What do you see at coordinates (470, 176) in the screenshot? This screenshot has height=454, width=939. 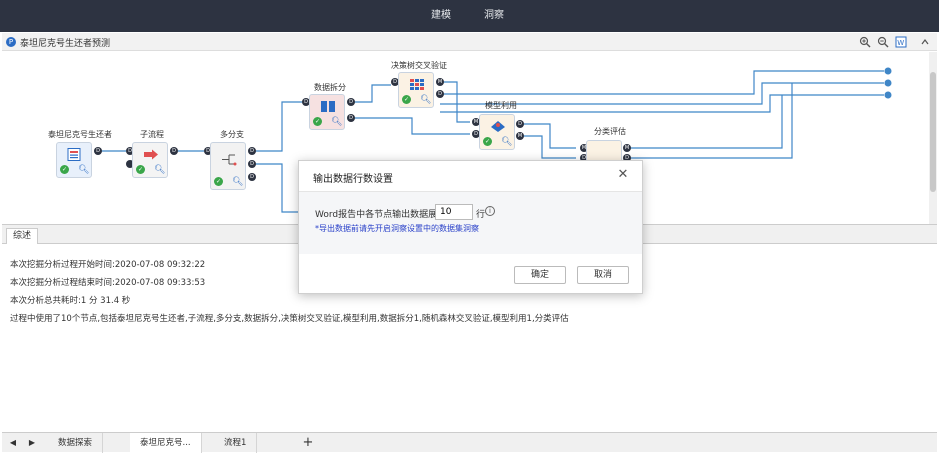 I see `dialog-header: 输出数据行数设置 ✕` at bounding box center [470, 176].